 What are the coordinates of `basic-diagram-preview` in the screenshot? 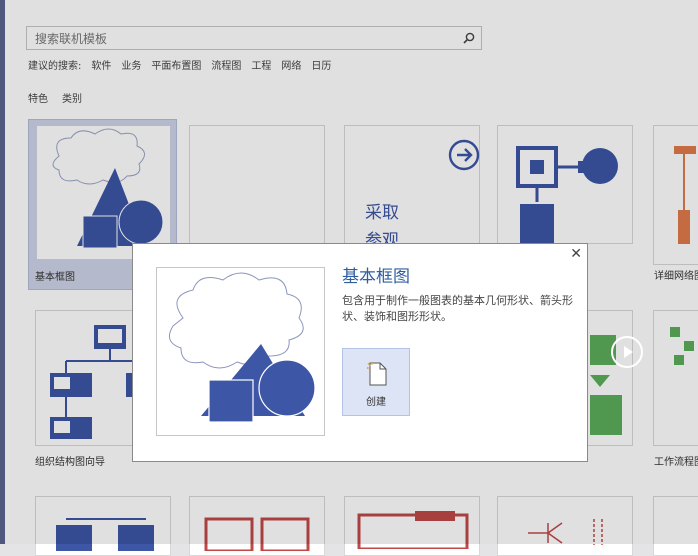 It's located at (242, 347).